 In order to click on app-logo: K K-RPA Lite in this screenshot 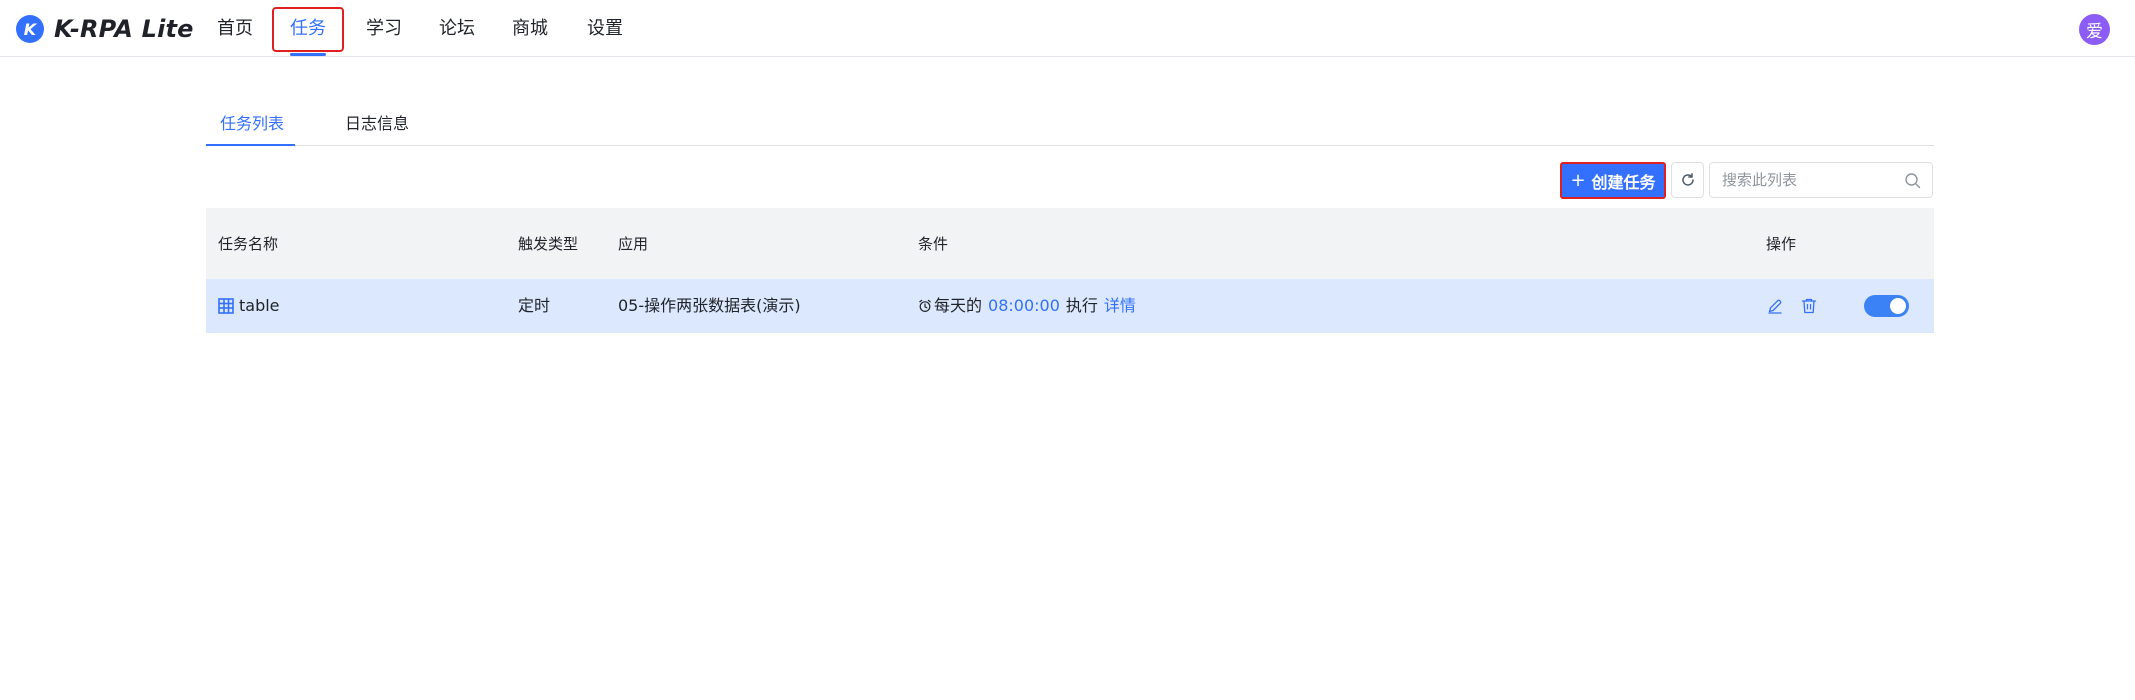, I will do `click(105, 29)`.